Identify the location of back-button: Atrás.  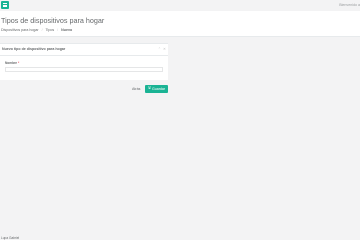
(136, 89).